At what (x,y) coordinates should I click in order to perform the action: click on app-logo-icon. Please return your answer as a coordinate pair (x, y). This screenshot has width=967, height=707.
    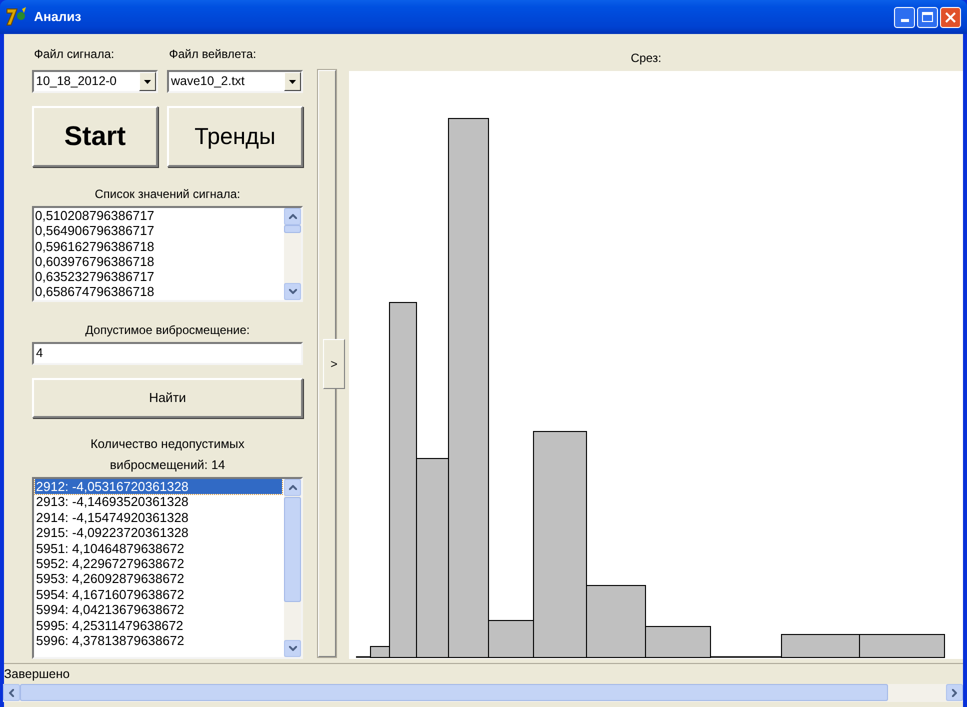
    Looking at the image, I should click on (17, 17).